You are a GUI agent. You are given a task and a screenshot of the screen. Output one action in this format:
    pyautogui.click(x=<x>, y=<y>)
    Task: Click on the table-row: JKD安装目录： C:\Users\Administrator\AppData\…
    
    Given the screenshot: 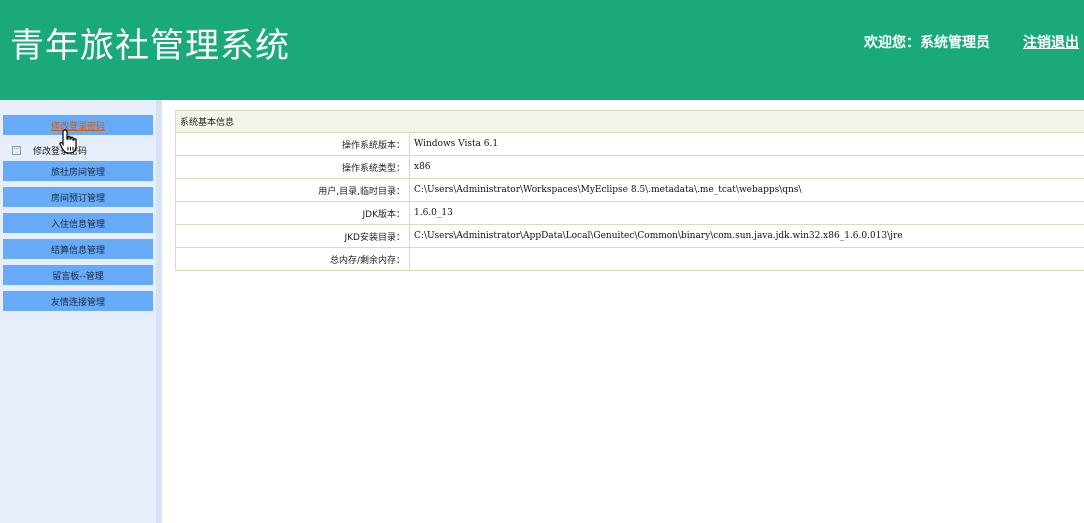 What is the action you would take?
    pyautogui.click(x=629, y=236)
    